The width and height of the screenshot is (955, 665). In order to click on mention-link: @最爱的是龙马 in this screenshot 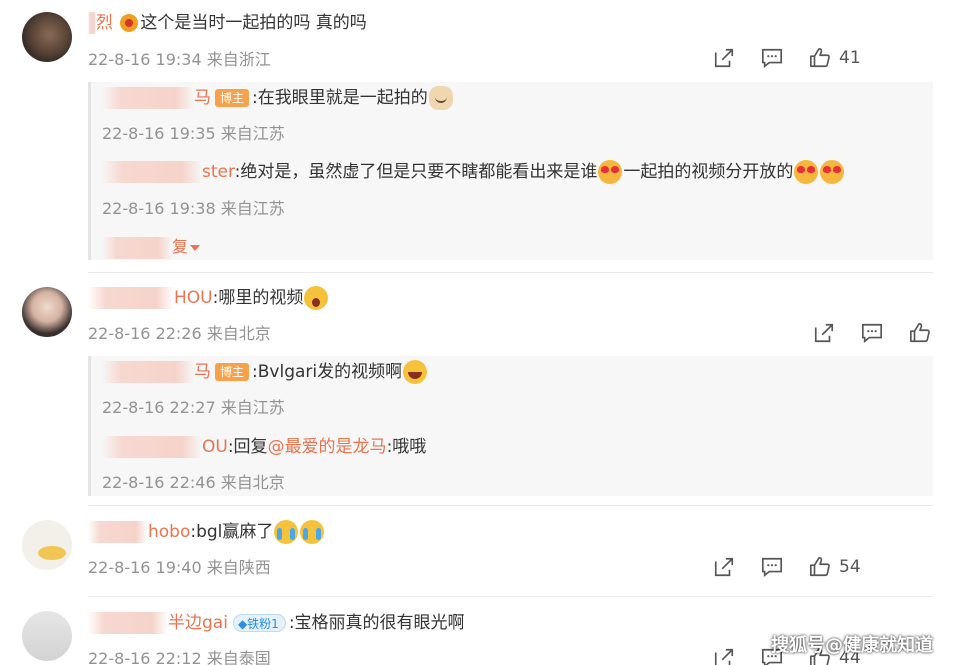, I will do `click(327, 447)`.